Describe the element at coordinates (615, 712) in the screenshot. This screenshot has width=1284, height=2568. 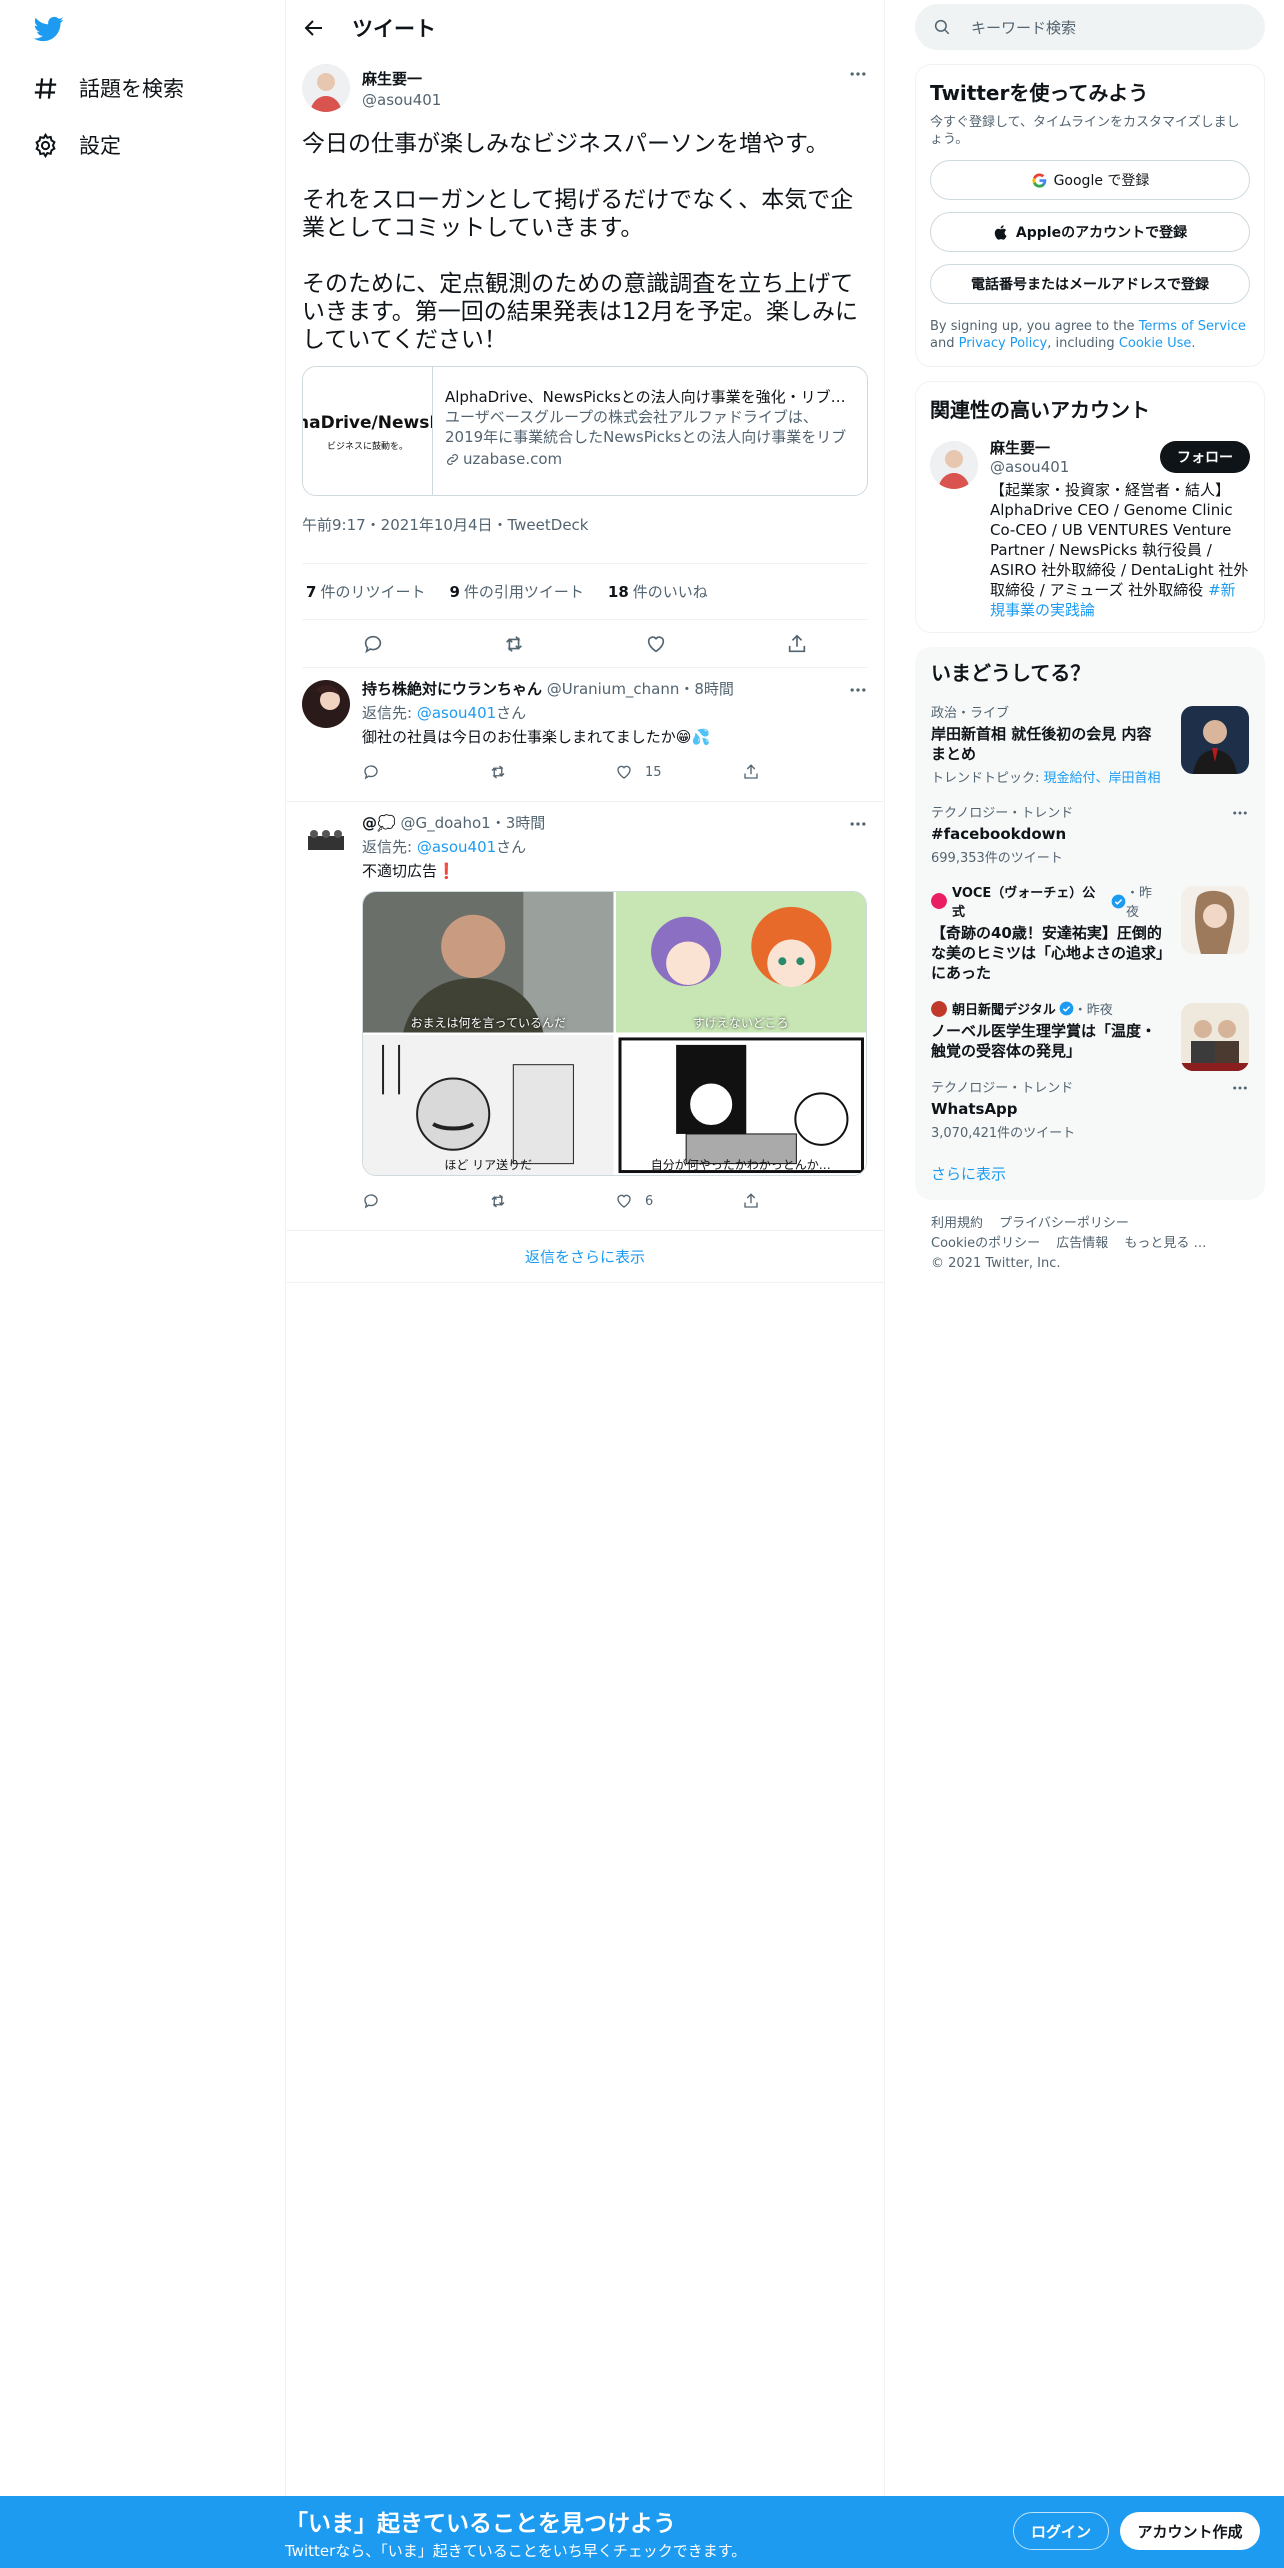
I see `reply-to: 返信先: @asou401さん` at that location.